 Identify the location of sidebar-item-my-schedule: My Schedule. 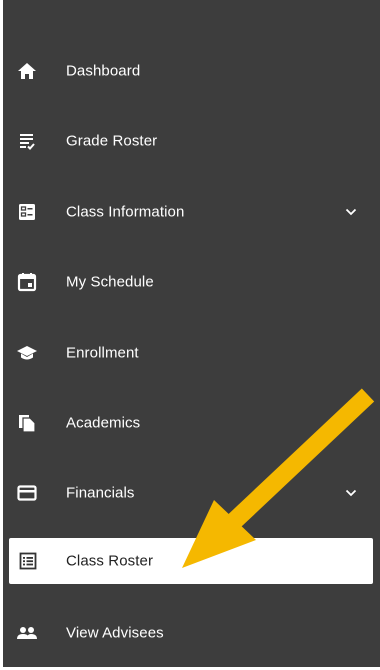
(191, 282).